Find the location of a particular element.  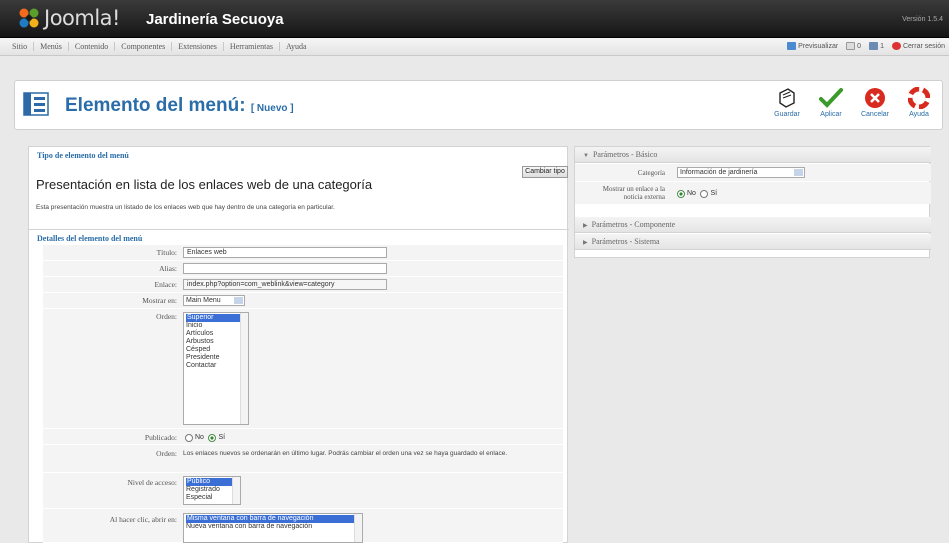

link-label: Enlace: is located at coordinates (166, 284).